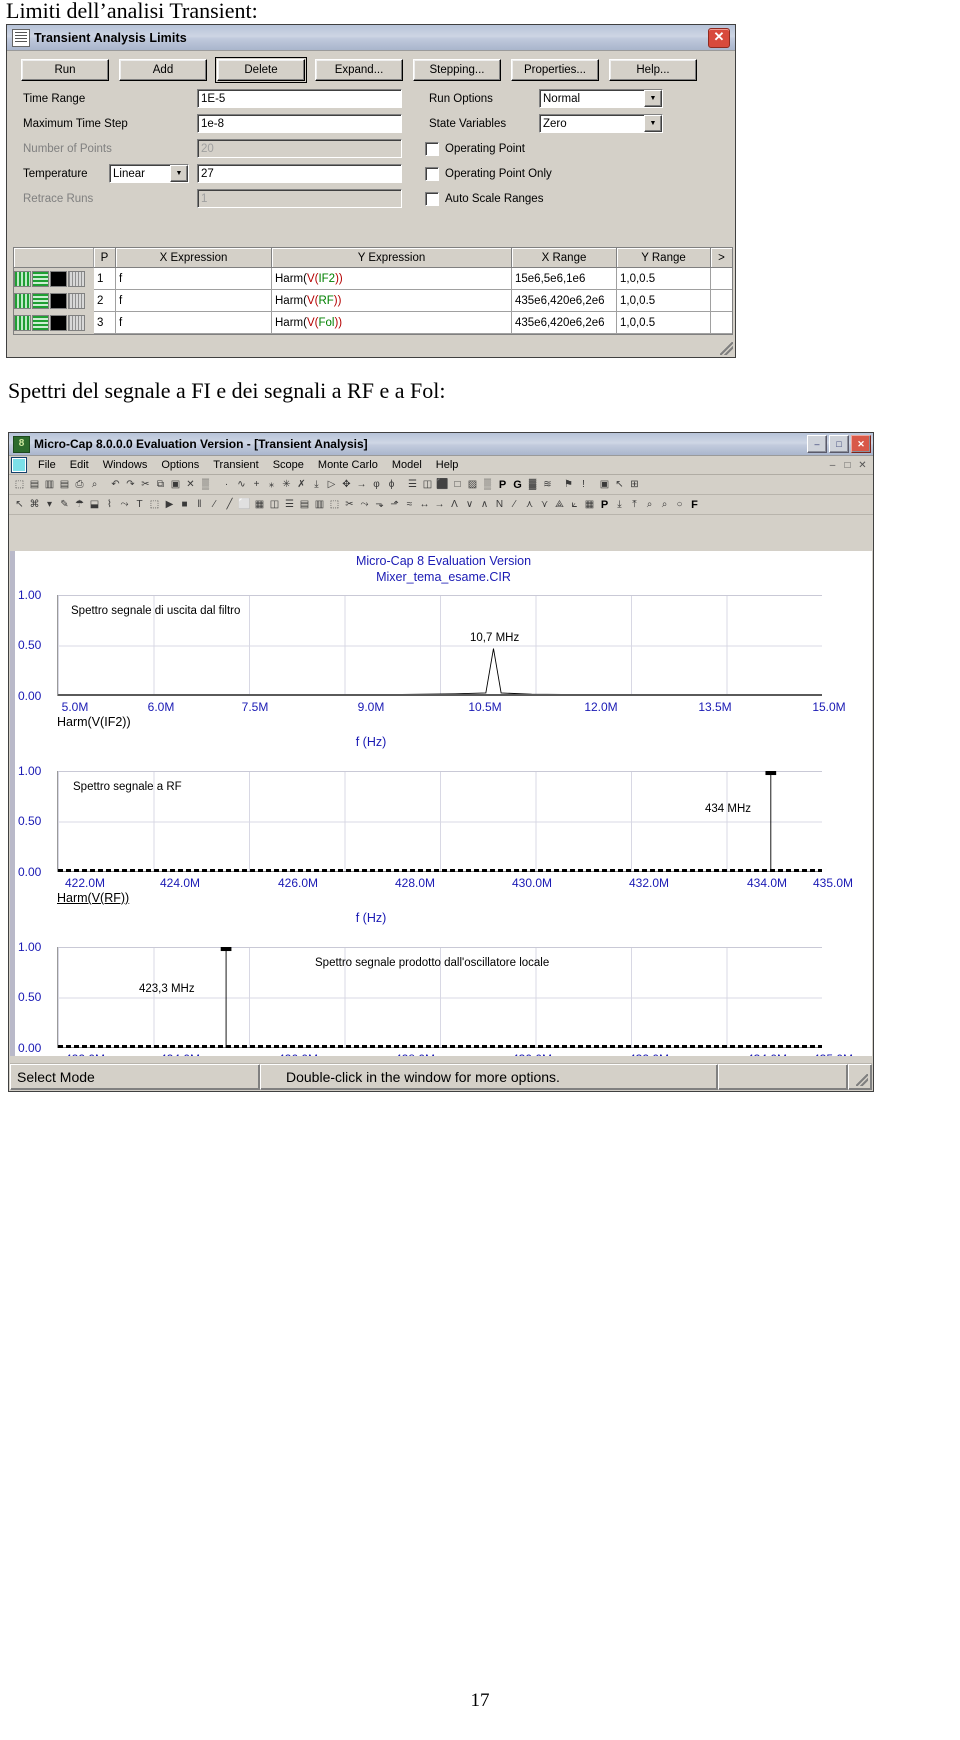 Image resolution: width=960 pixels, height=1740 pixels. I want to click on row-x-range: 15e6,5e6,1e6, so click(564, 279).